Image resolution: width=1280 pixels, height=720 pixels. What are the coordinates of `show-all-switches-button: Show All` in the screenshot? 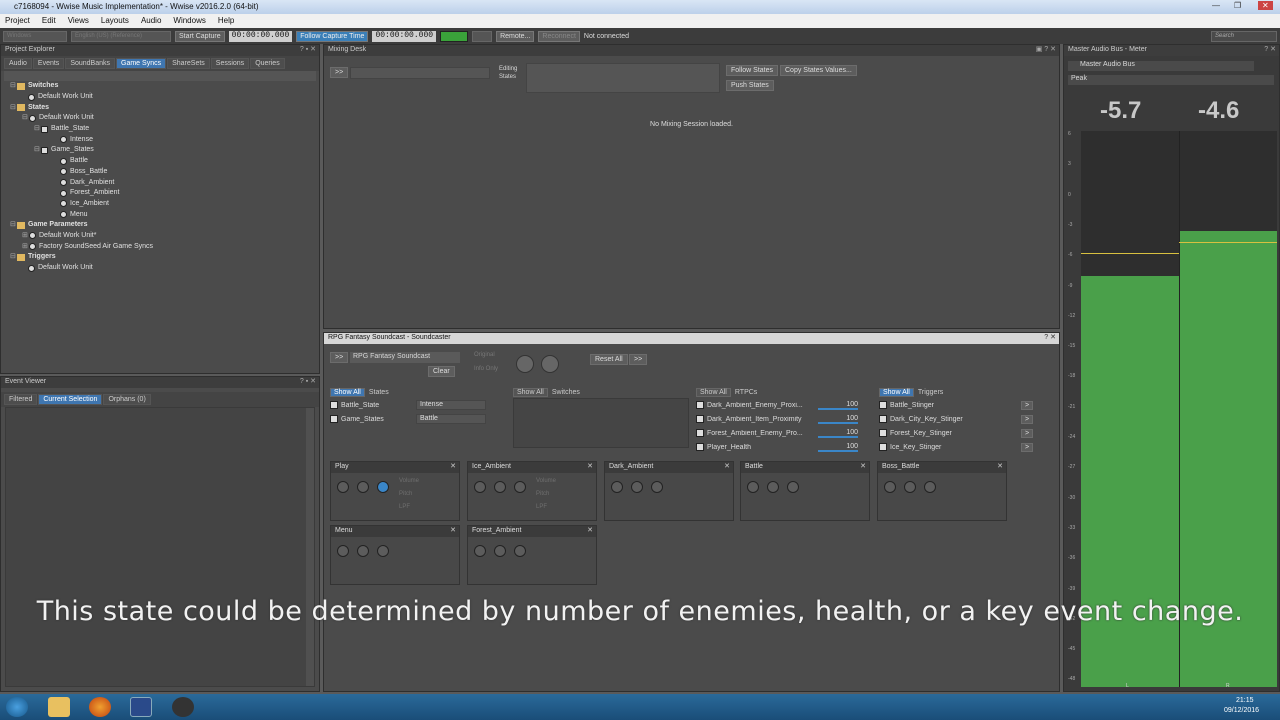 It's located at (530, 392).